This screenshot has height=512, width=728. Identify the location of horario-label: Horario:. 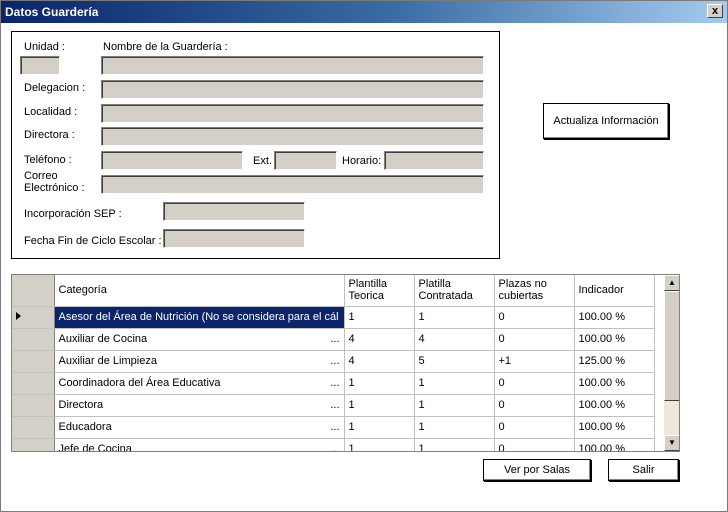
(362, 161).